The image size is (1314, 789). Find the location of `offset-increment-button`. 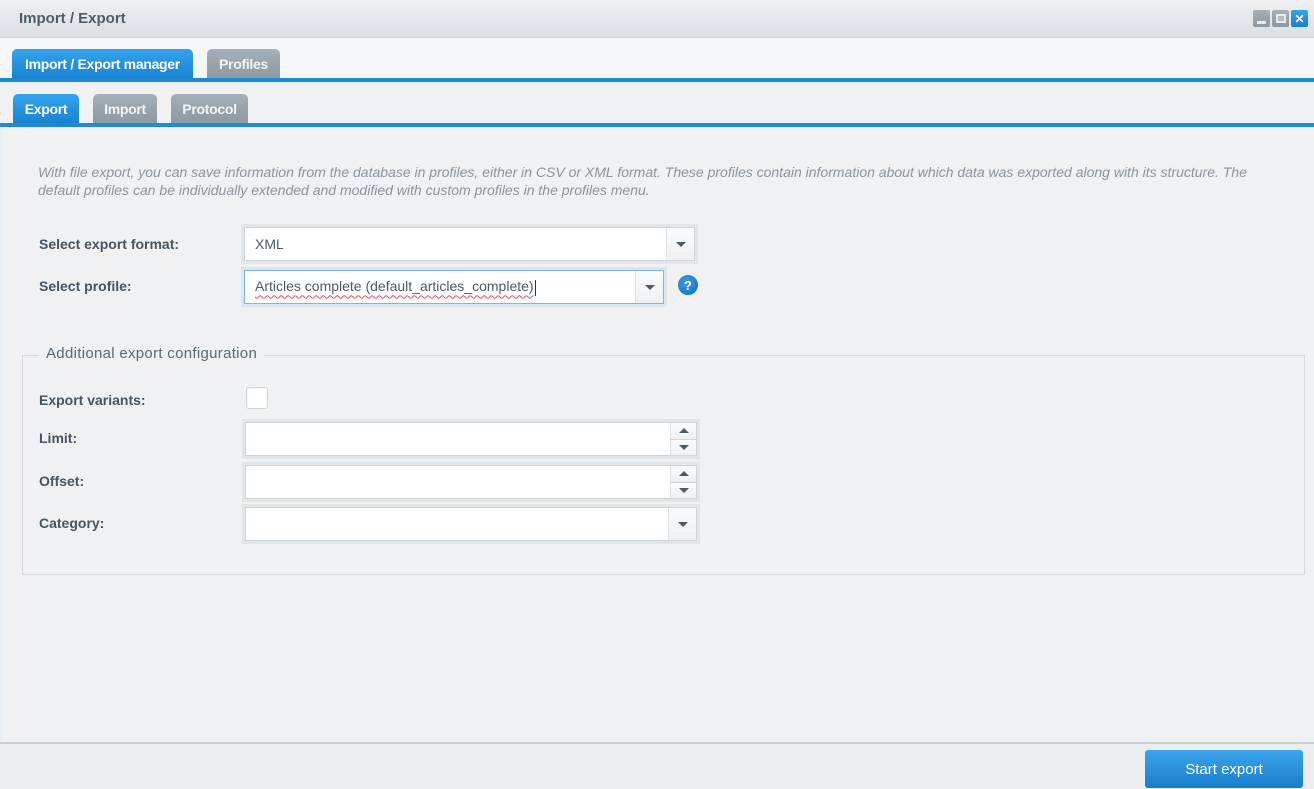

offset-increment-button is located at coordinates (683, 474).